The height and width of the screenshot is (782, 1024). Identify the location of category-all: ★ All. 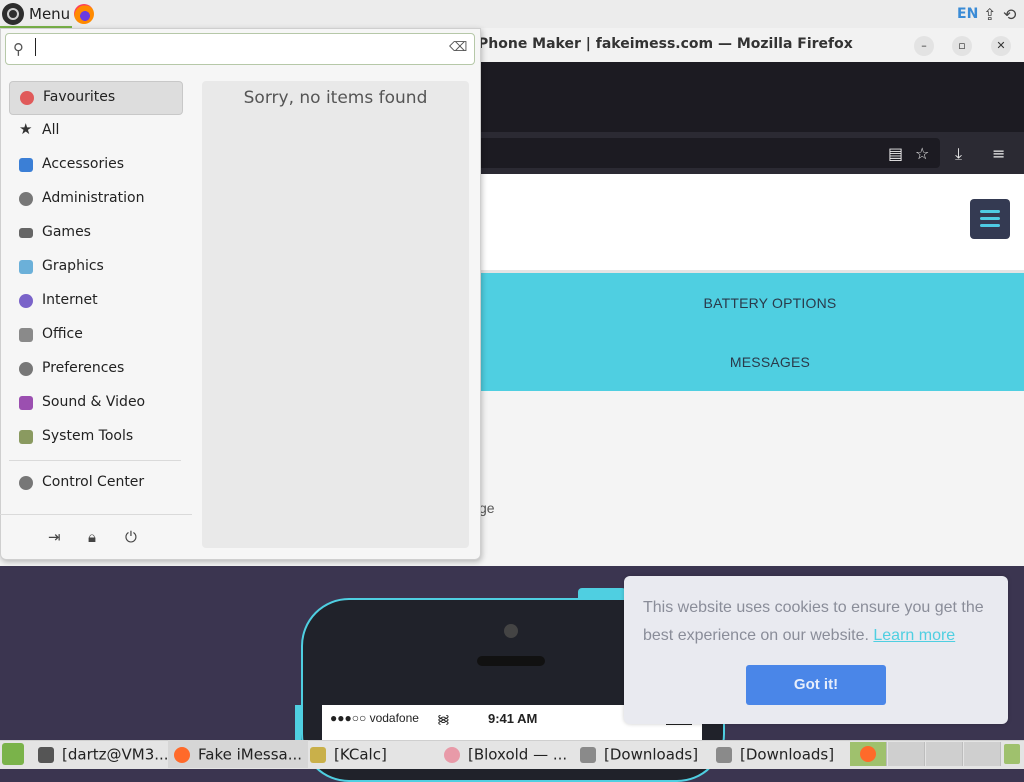
(95, 131).